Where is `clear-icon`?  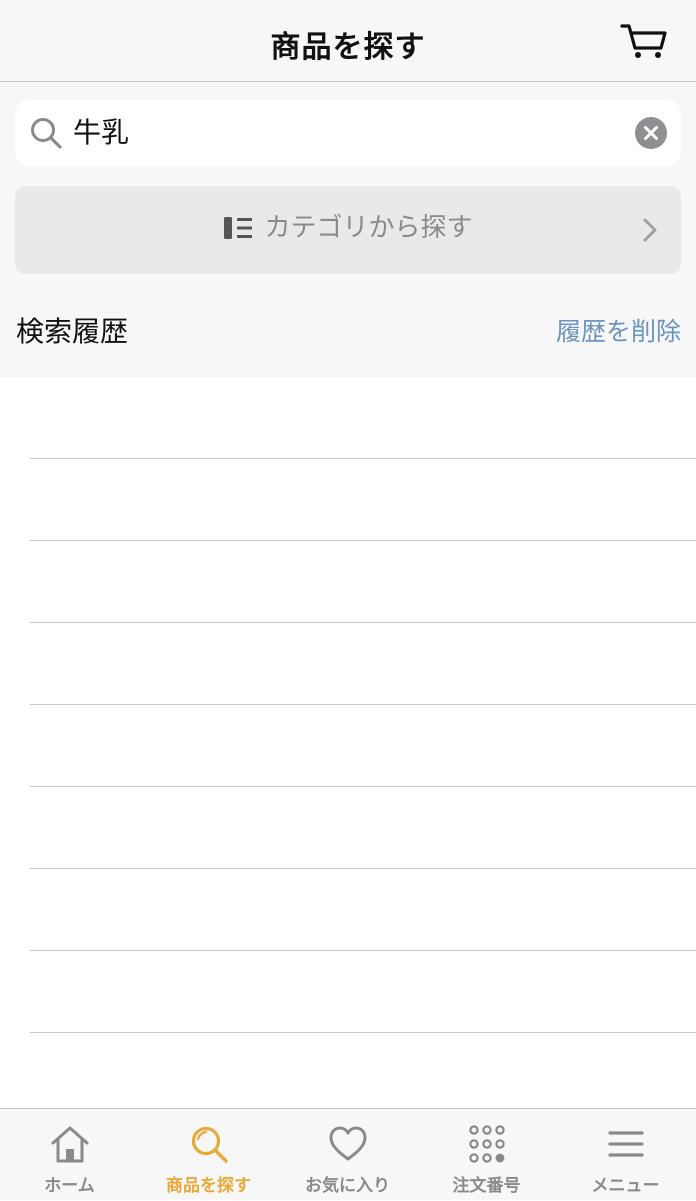
clear-icon is located at coordinates (651, 133).